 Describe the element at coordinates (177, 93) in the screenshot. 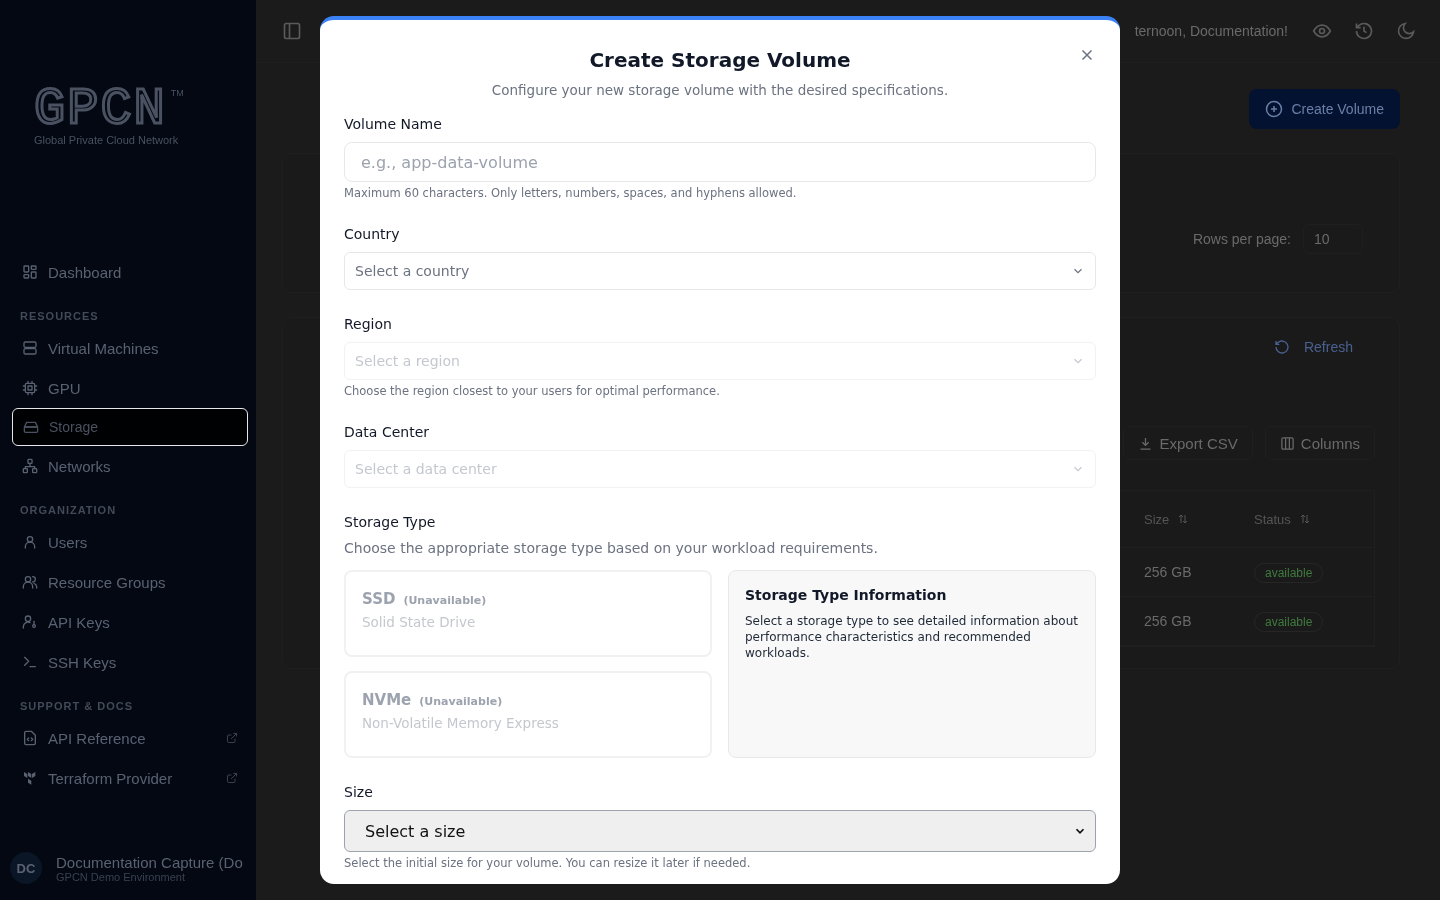

I see `trademark-sign: TM` at that location.